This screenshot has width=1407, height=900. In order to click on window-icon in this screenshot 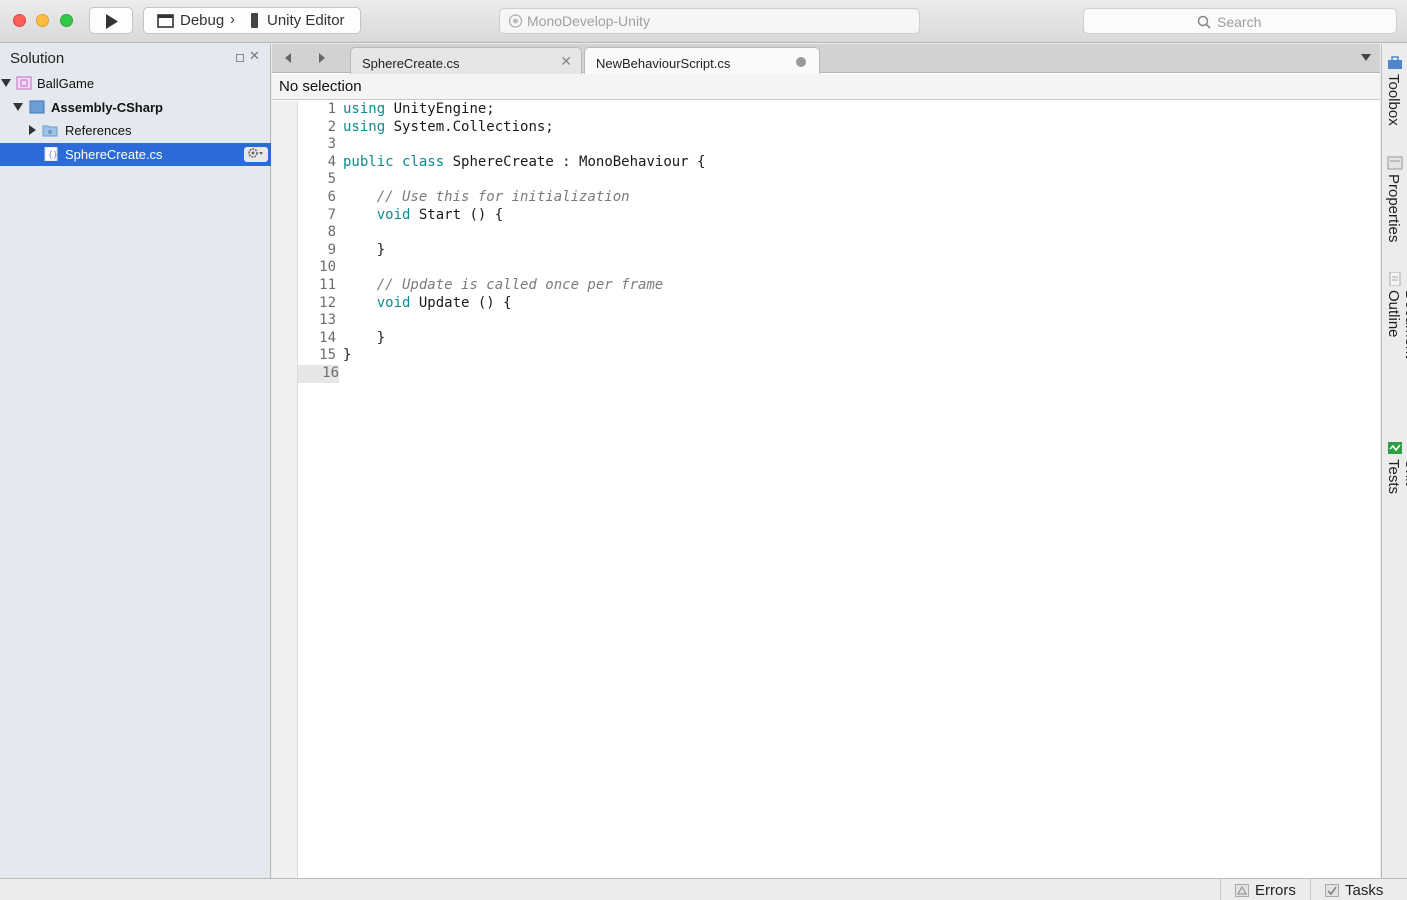, I will do `click(165, 21)`.